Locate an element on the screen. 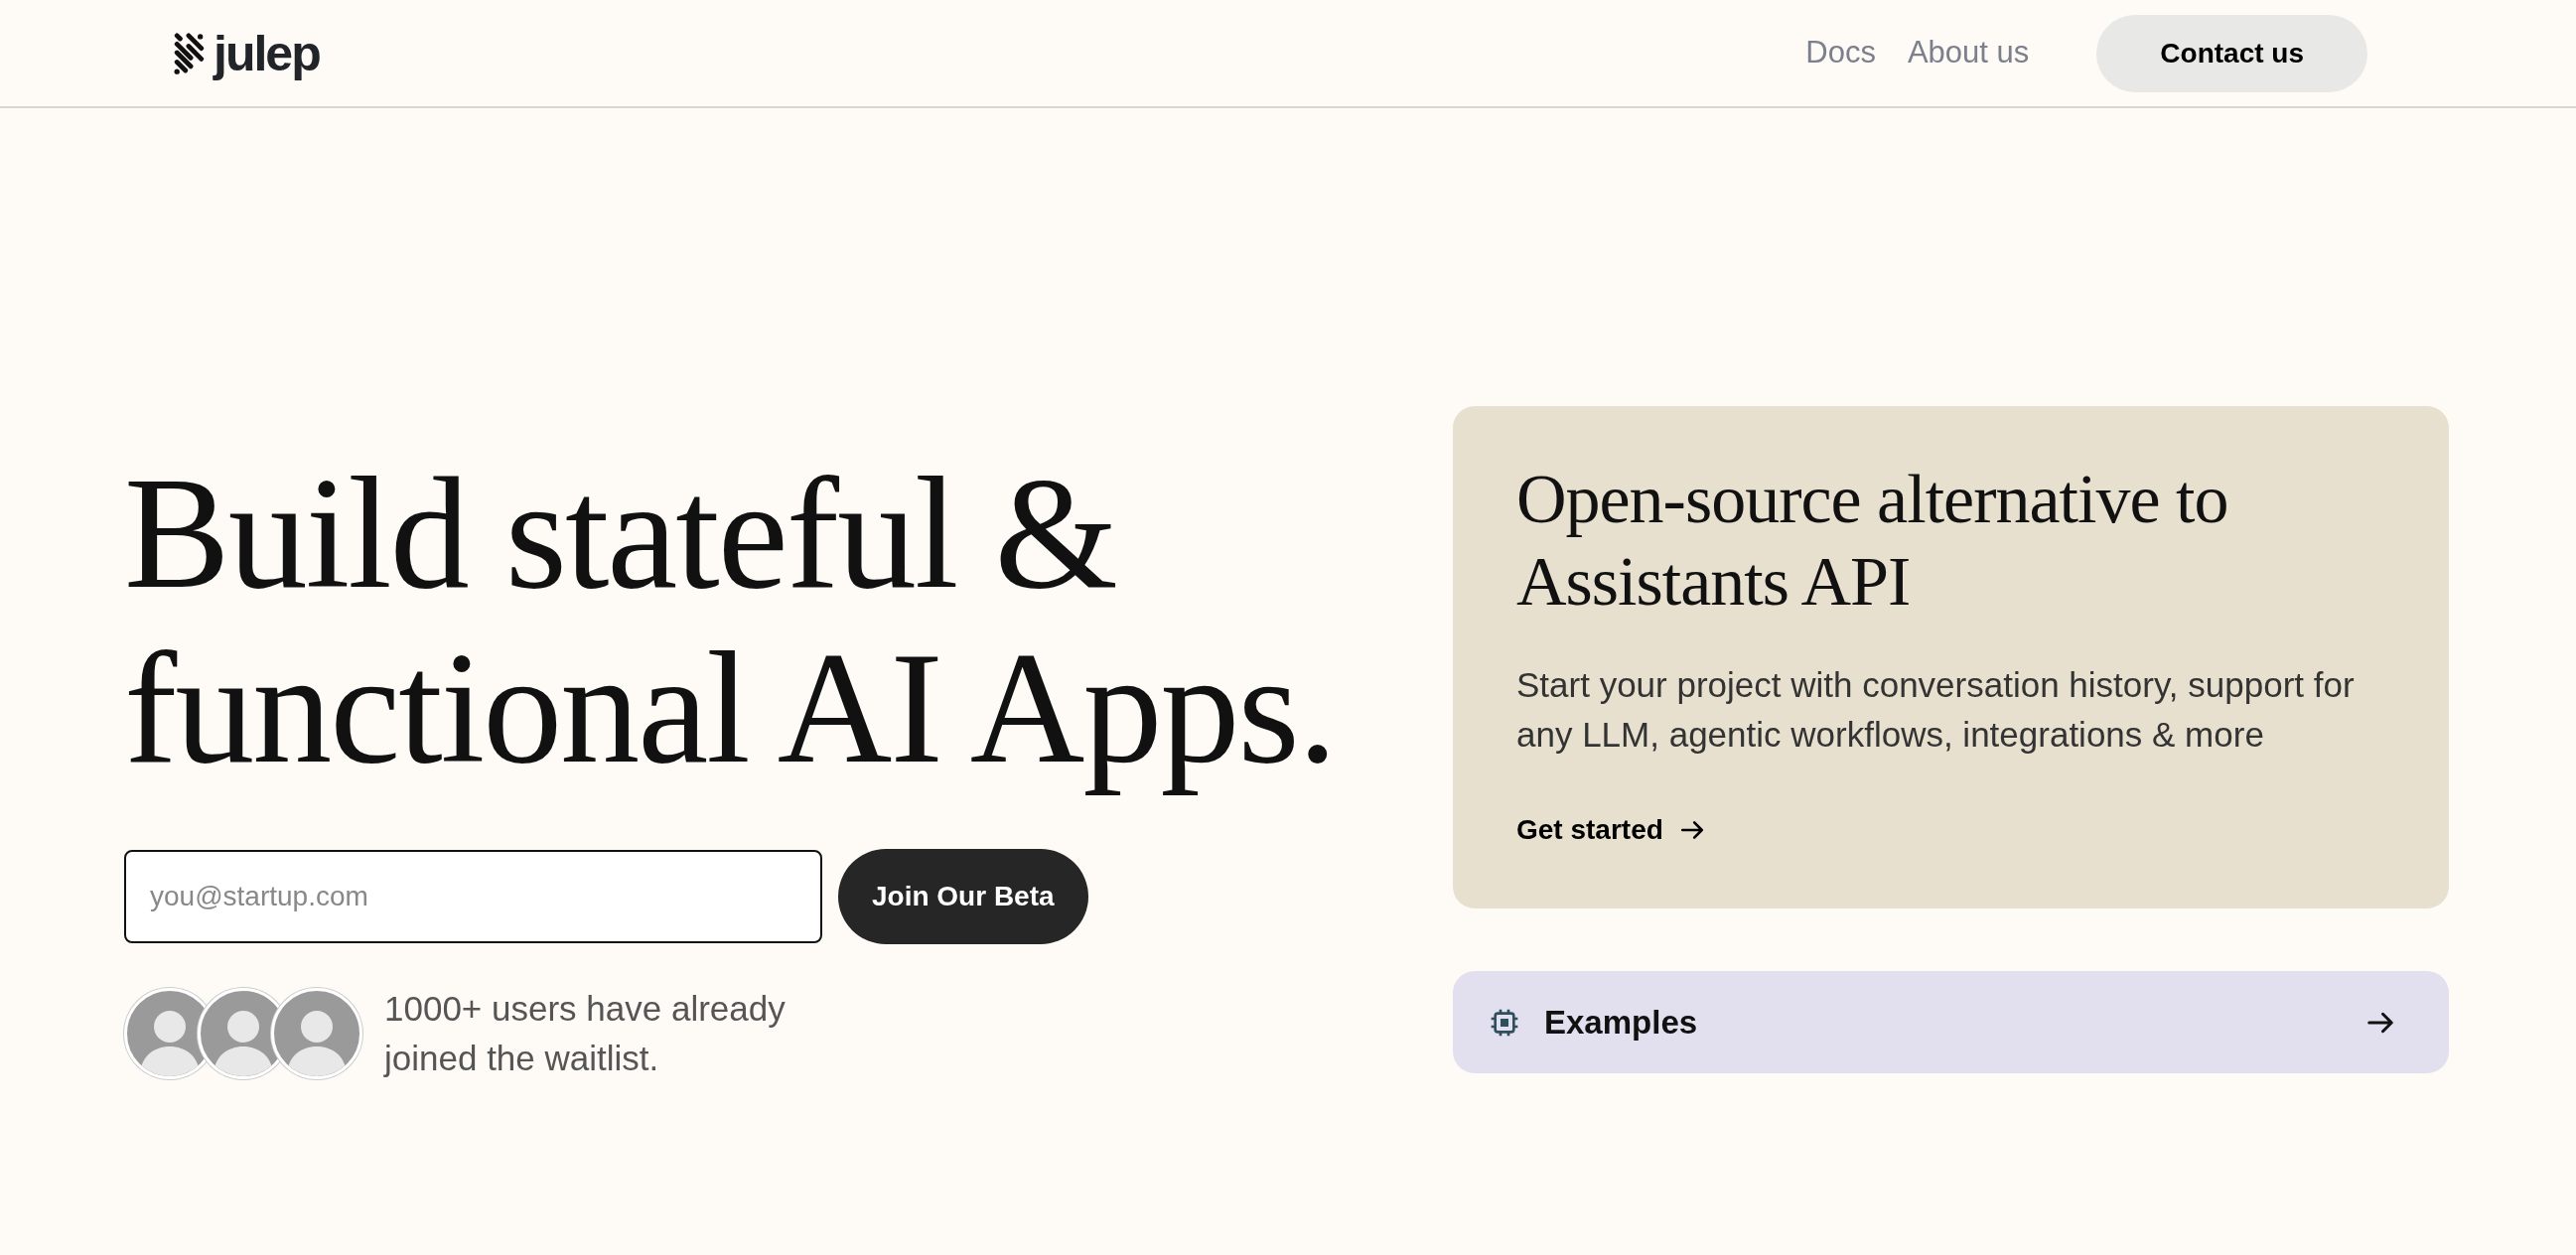  headline: Build stateful & functional AI Apps. is located at coordinates (731, 622).